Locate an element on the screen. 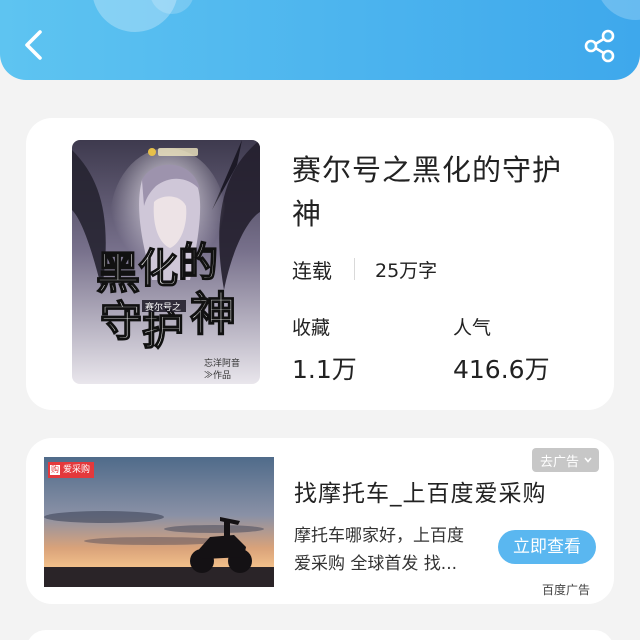  popularity-label: 人气 is located at coordinates (472, 328).